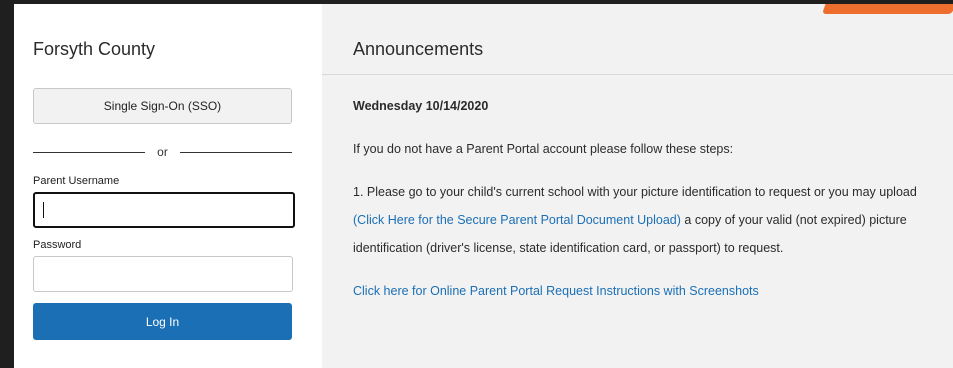 The height and width of the screenshot is (368, 953). I want to click on username-field, so click(164, 210).